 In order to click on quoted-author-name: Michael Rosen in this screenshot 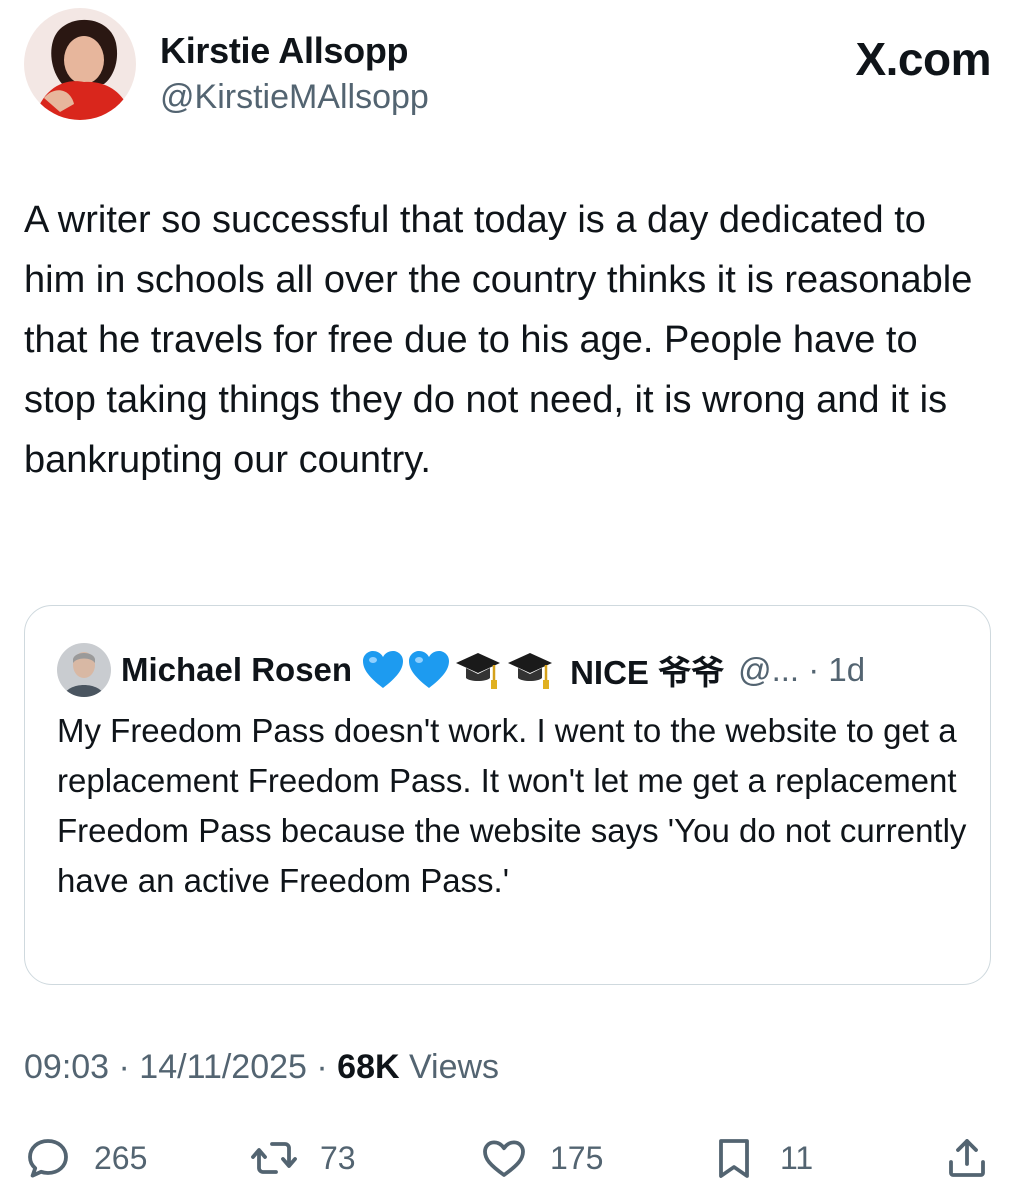, I will do `click(236, 670)`.